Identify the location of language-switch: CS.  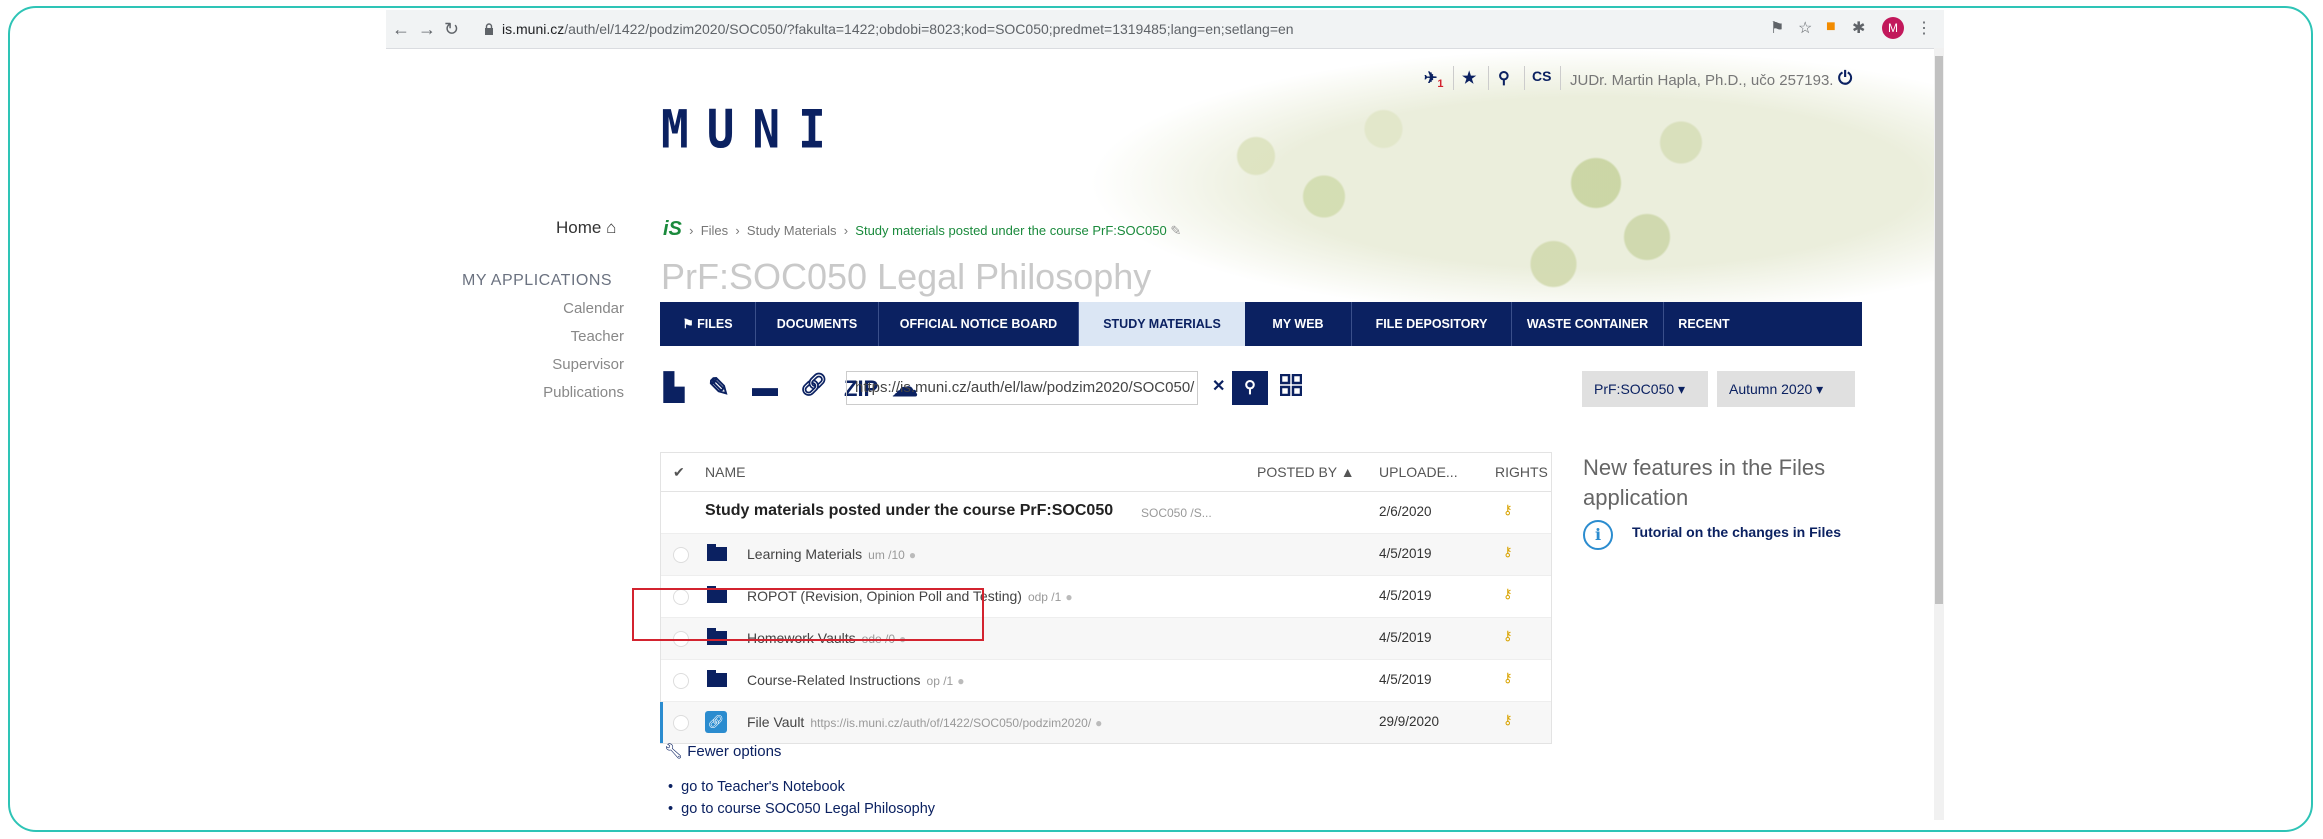
(1541, 76).